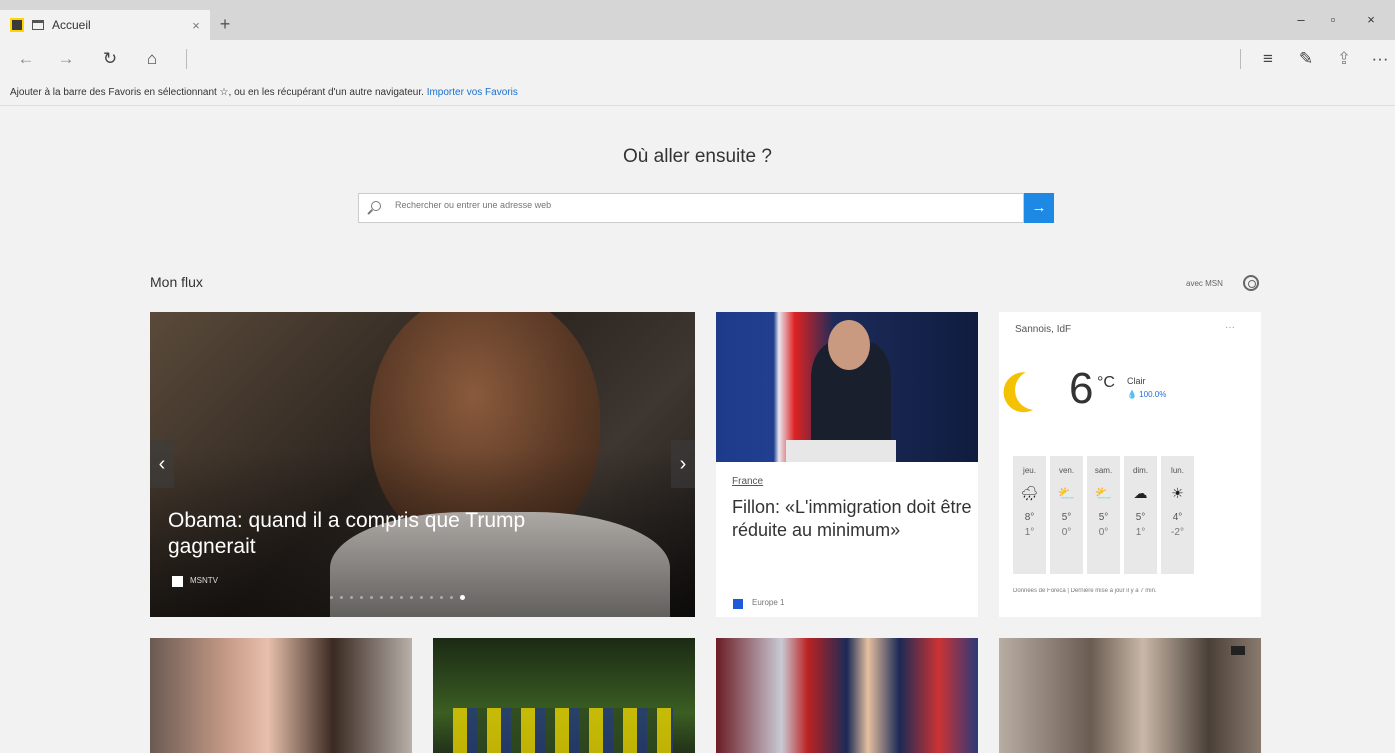 The image size is (1395, 753). I want to click on search-box, so click(691, 208).